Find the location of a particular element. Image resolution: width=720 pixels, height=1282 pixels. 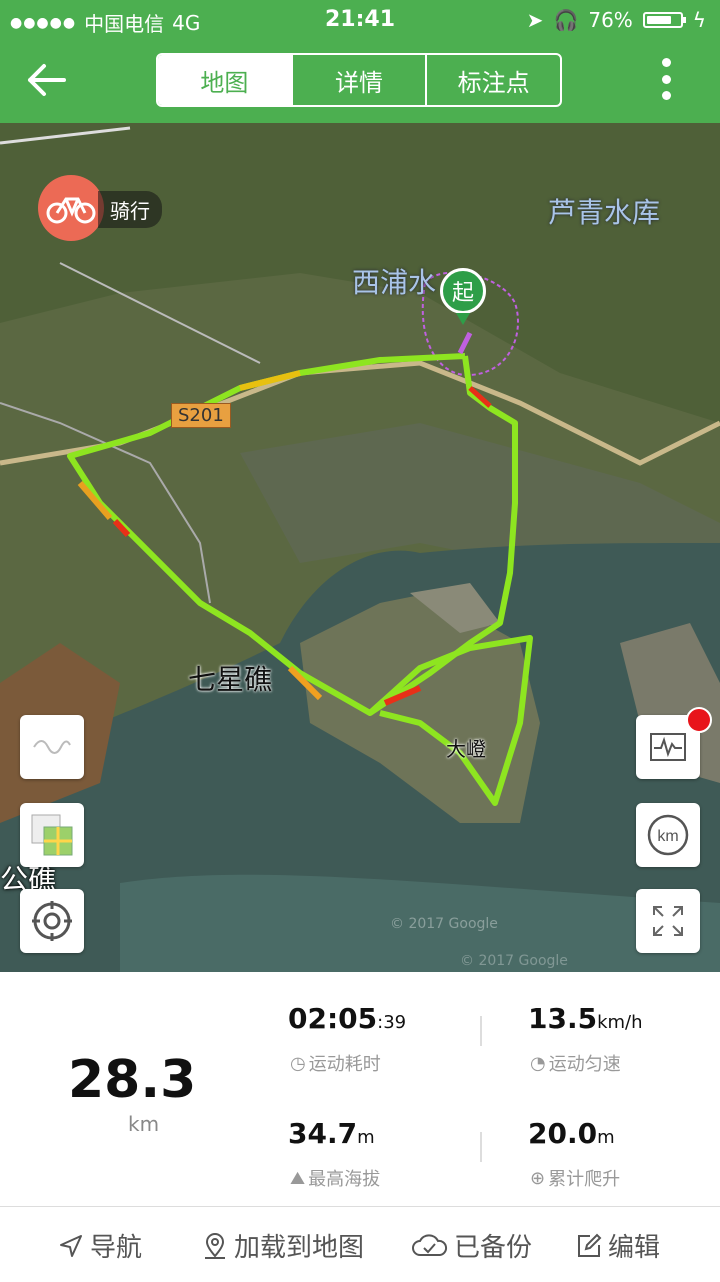

edit-button: 编辑 is located at coordinates (618, 1245).